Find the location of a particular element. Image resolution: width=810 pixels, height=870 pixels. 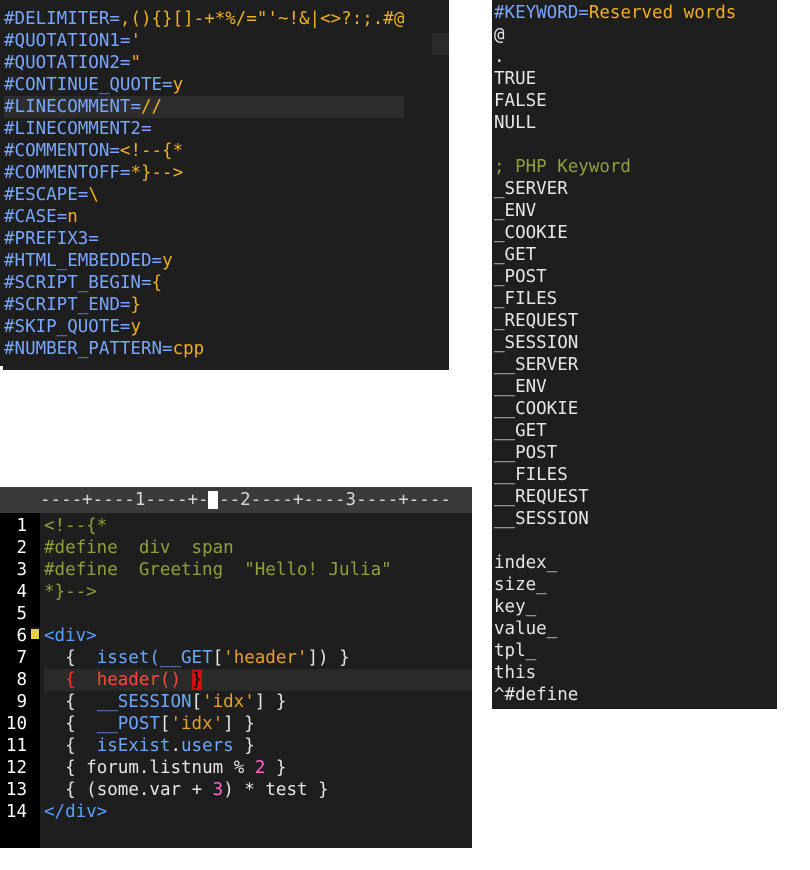

keyword-item: _SERVER is located at coordinates (531, 189).